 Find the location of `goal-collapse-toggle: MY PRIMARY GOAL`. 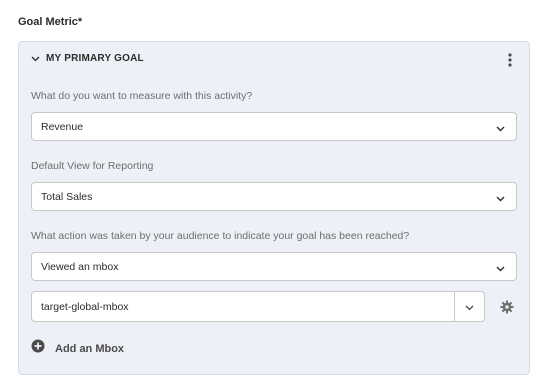

goal-collapse-toggle: MY PRIMARY GOAL is located at coordinates (87, 58).